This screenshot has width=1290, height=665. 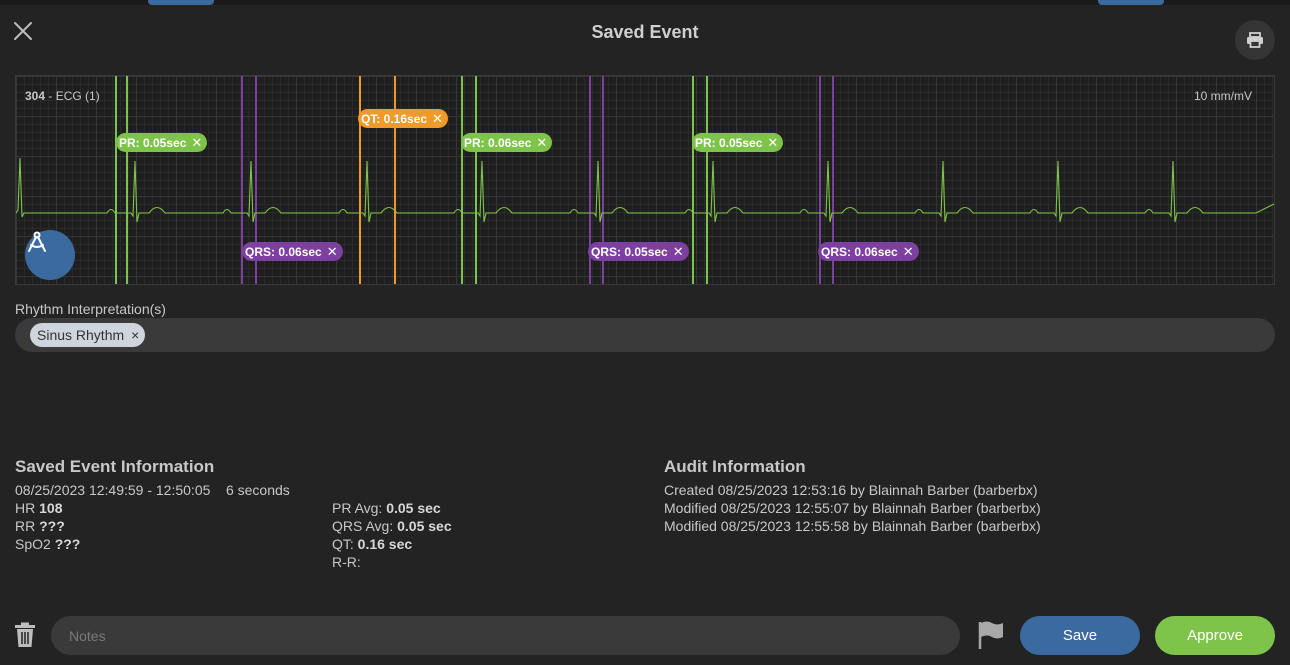 I want to click on save-button: Save, so click(x=1080, y=635).